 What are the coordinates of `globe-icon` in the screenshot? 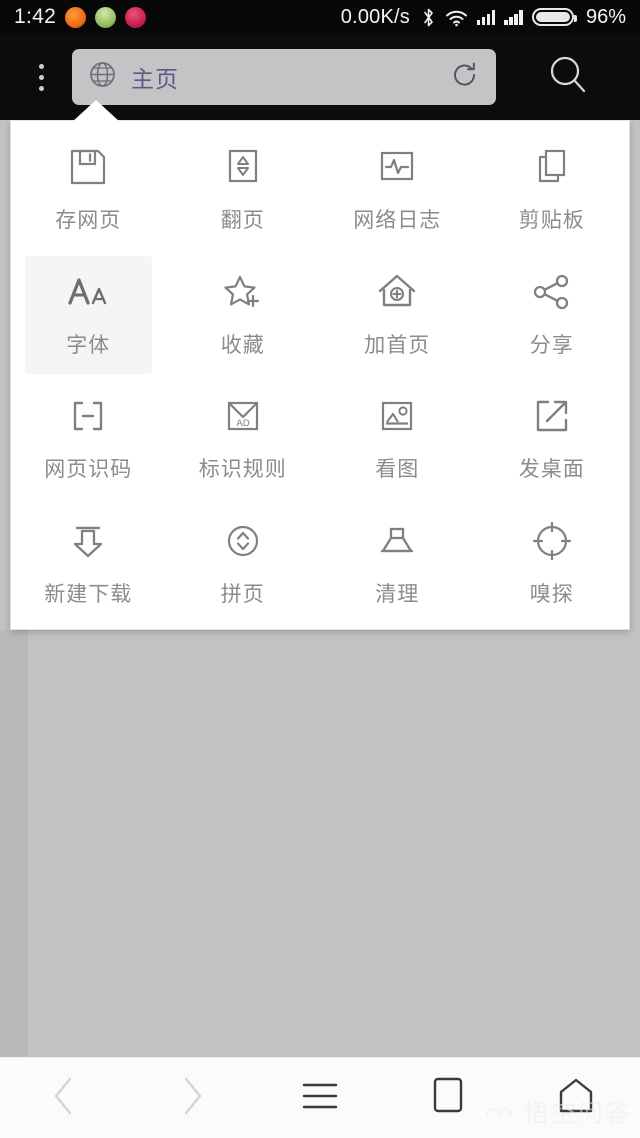 It's located at (102, 77).